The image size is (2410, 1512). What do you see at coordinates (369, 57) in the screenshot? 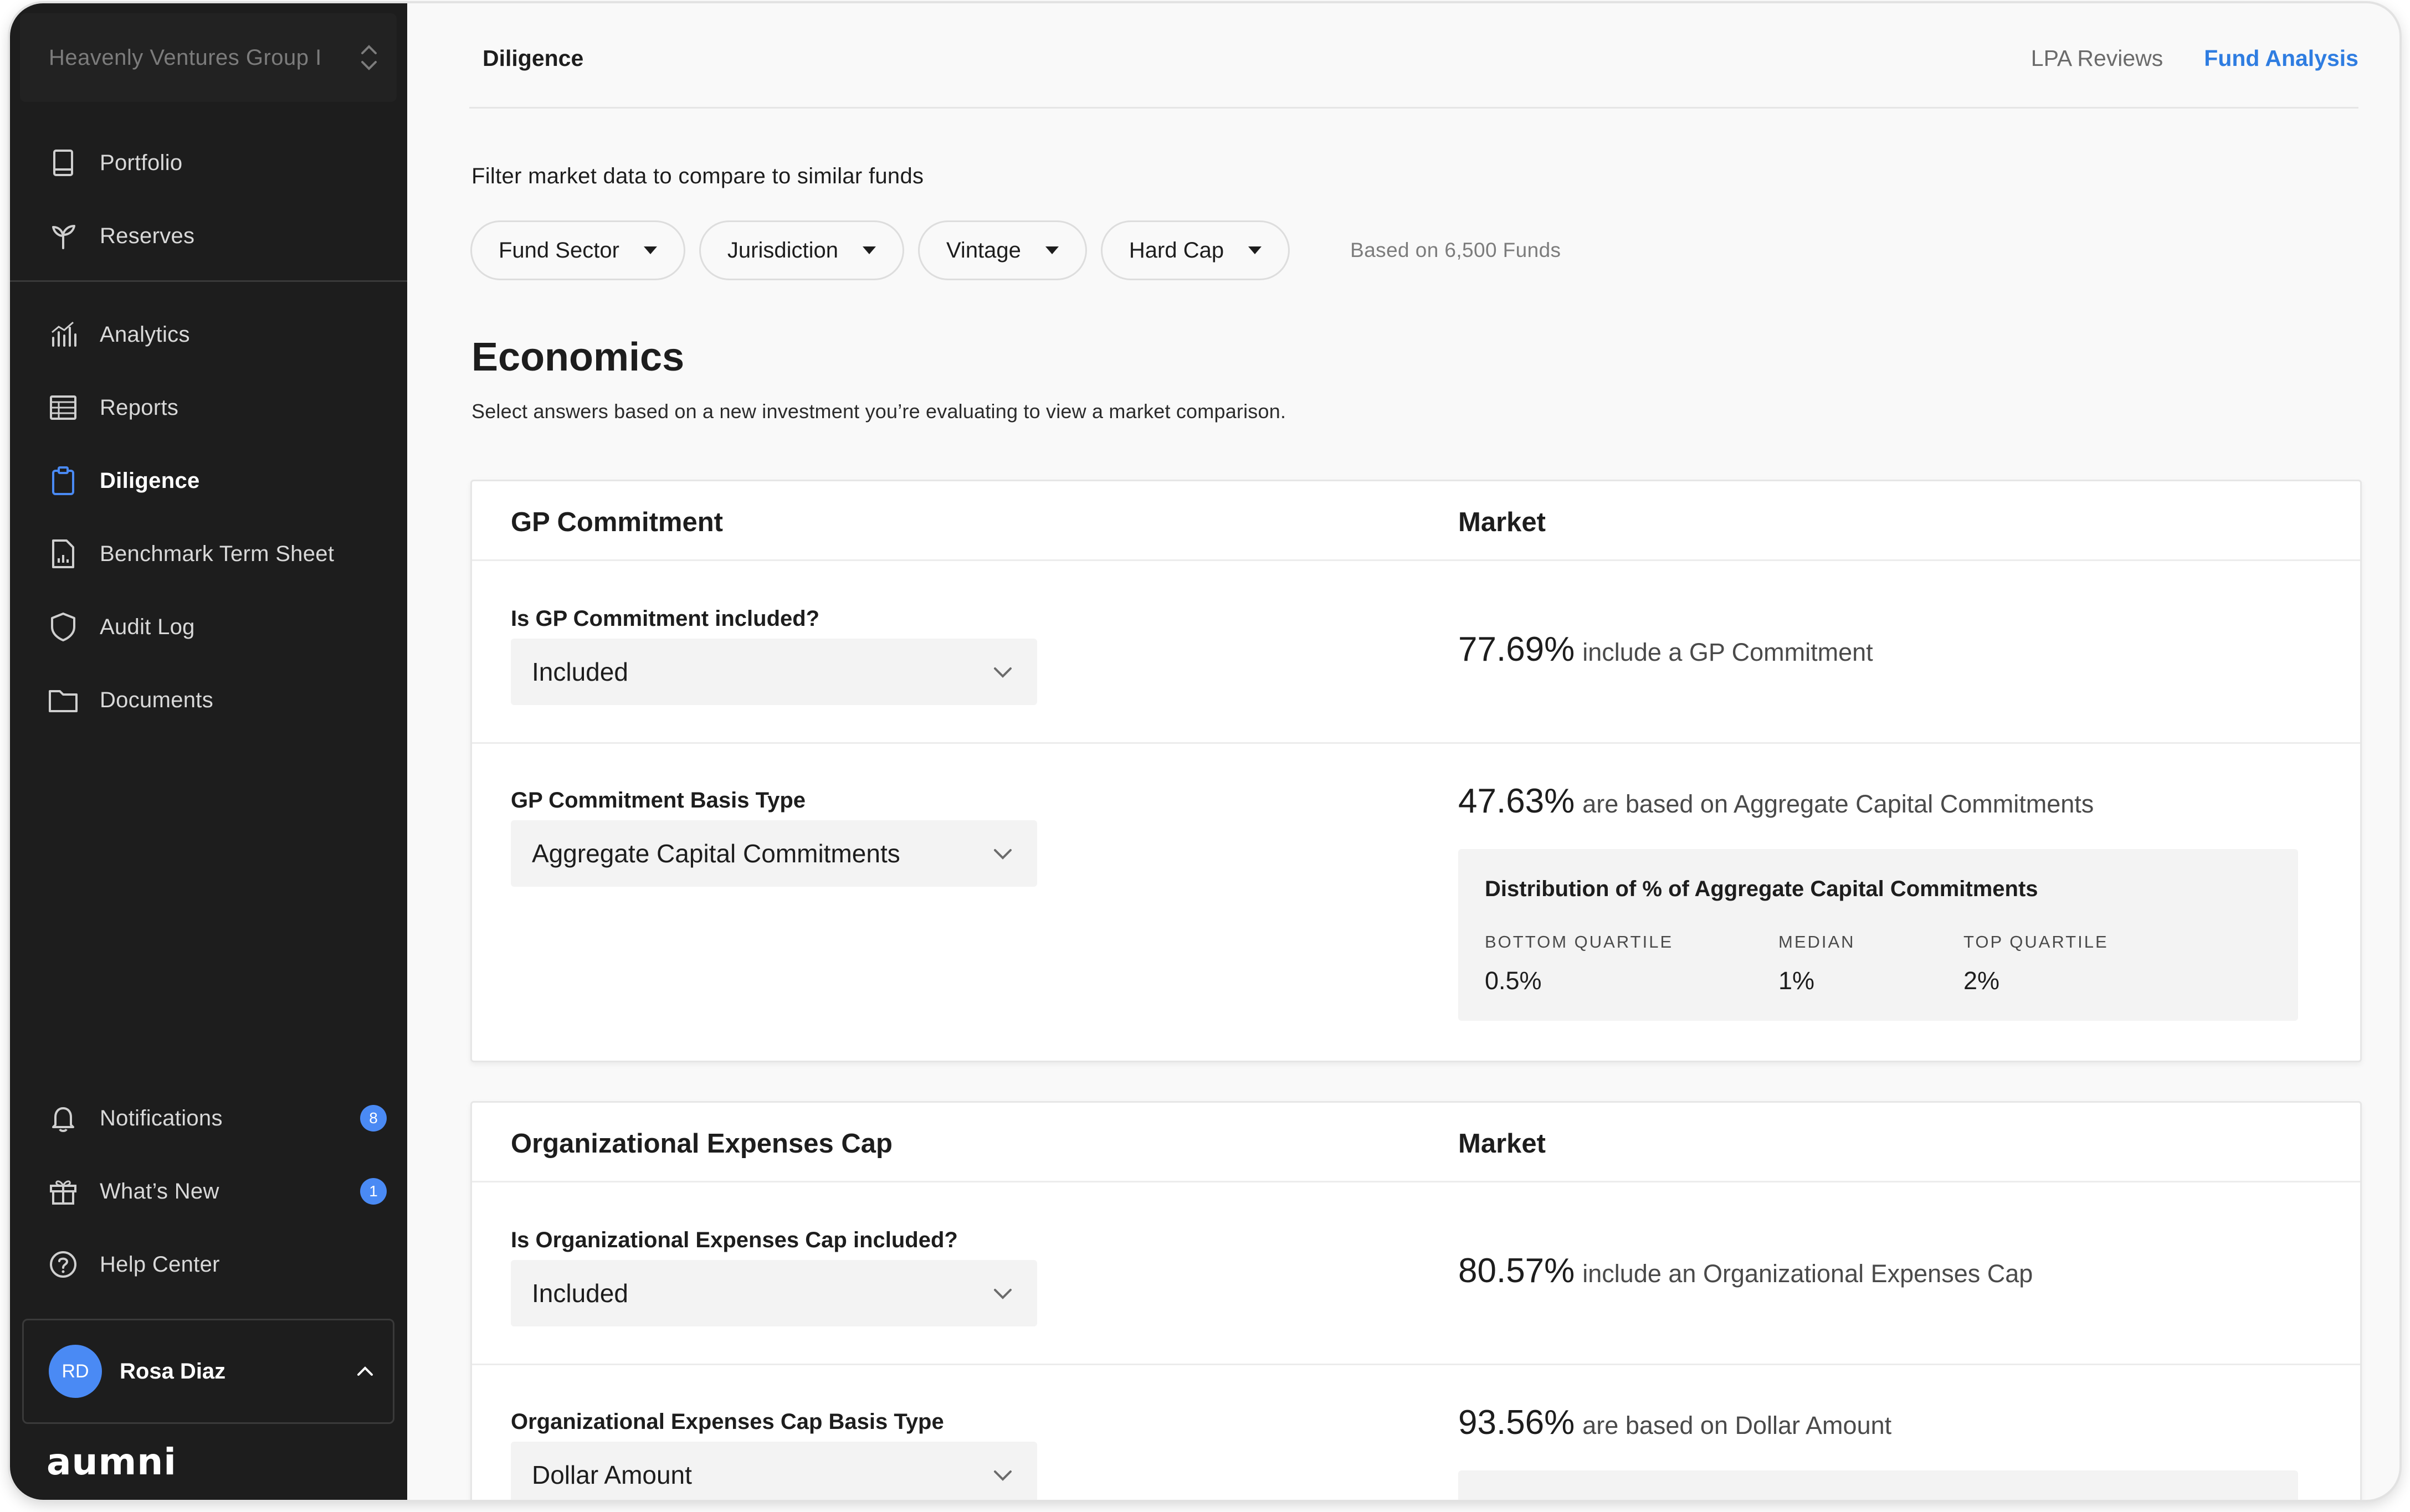
I see `chevron-up-down-icon` at bounding box center [369, 57].